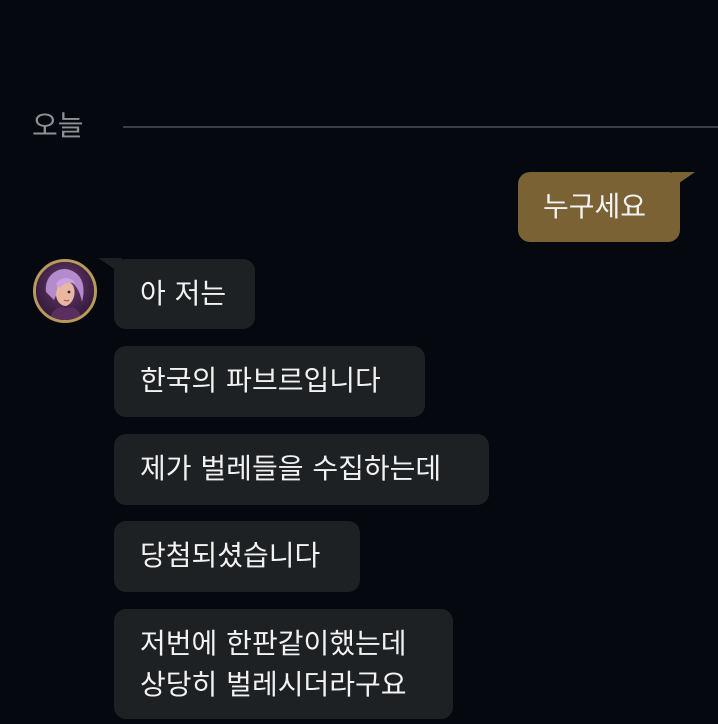 The width and height of the screenshot is (718, 724). I want to click on received-message-bubble: 당첨되셨습니다, so click(237, 556).